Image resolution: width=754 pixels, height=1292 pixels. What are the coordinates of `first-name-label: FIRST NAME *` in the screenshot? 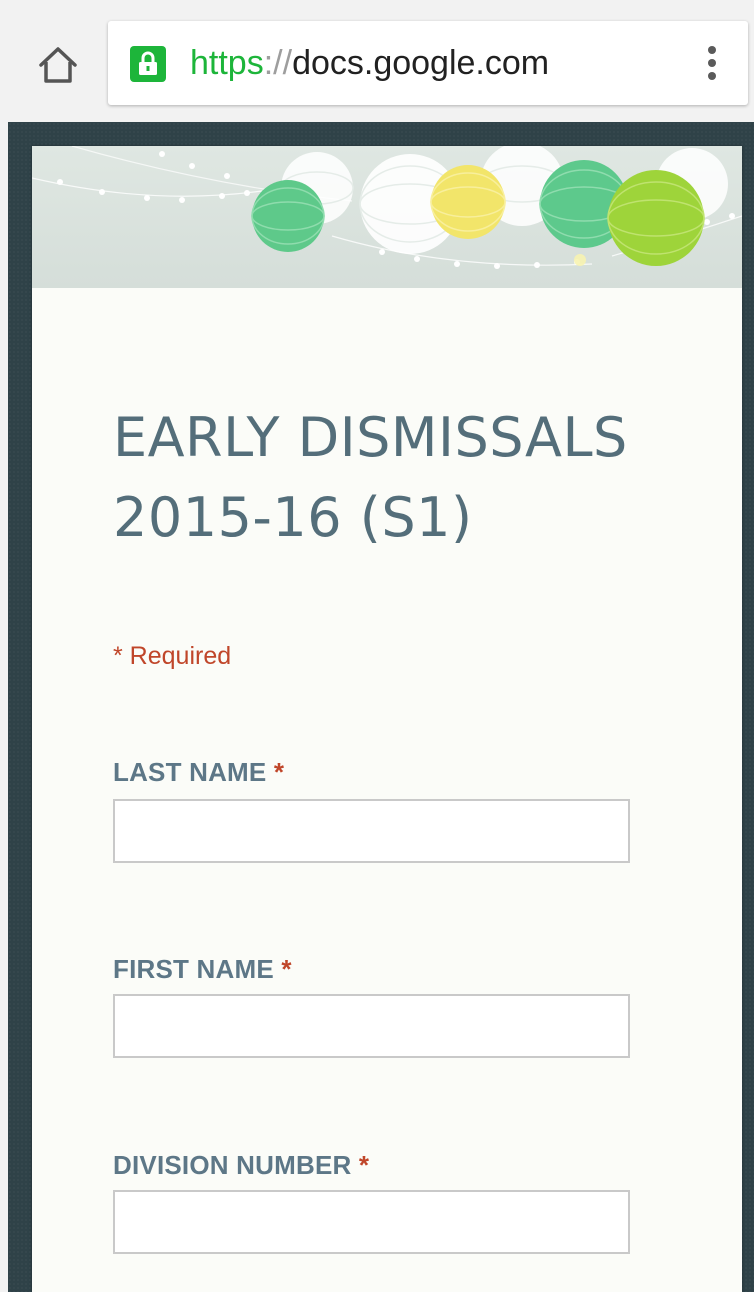 It's located at (202, 969).